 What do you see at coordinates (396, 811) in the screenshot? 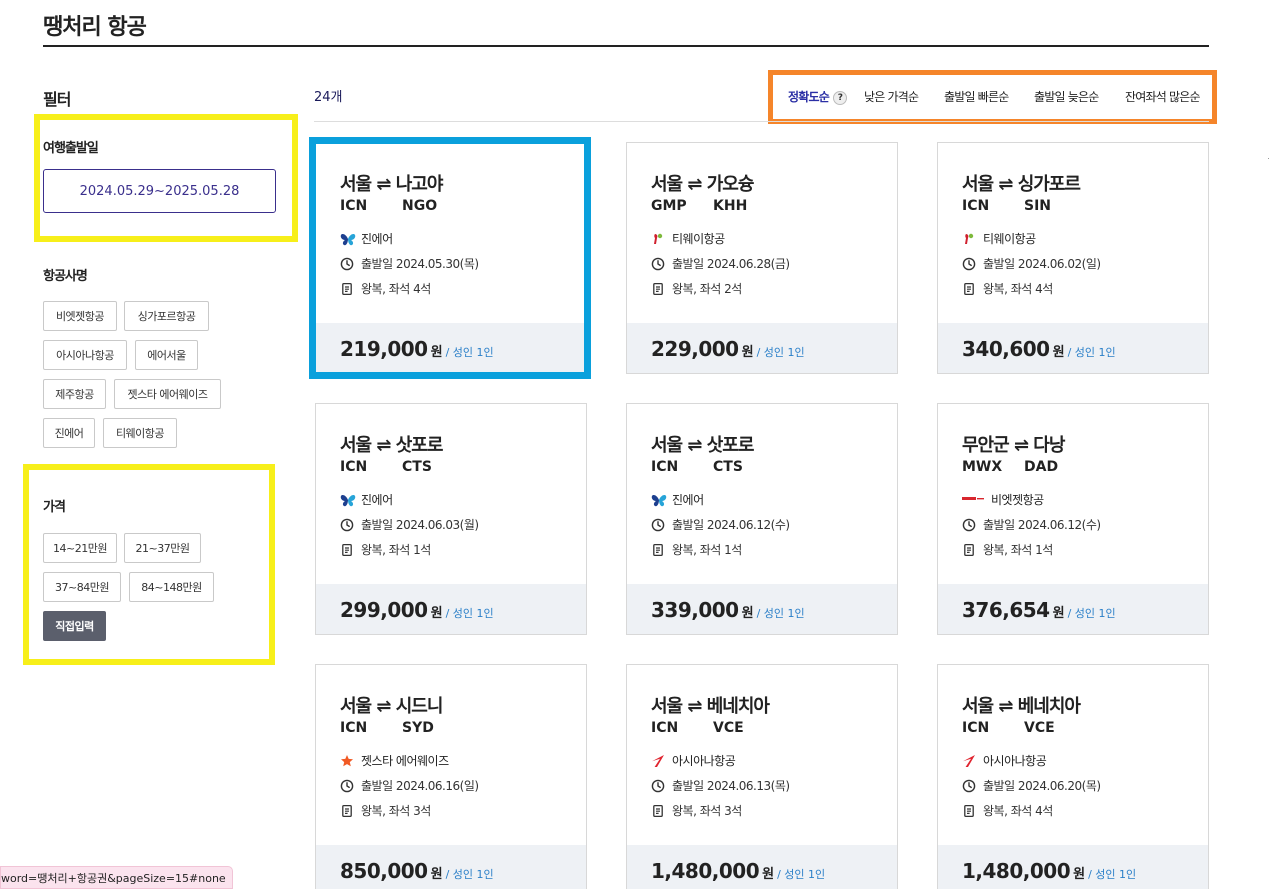
I see `seat-info-text: 왕복, 좌석 3석` at bounding box center [396, 811].